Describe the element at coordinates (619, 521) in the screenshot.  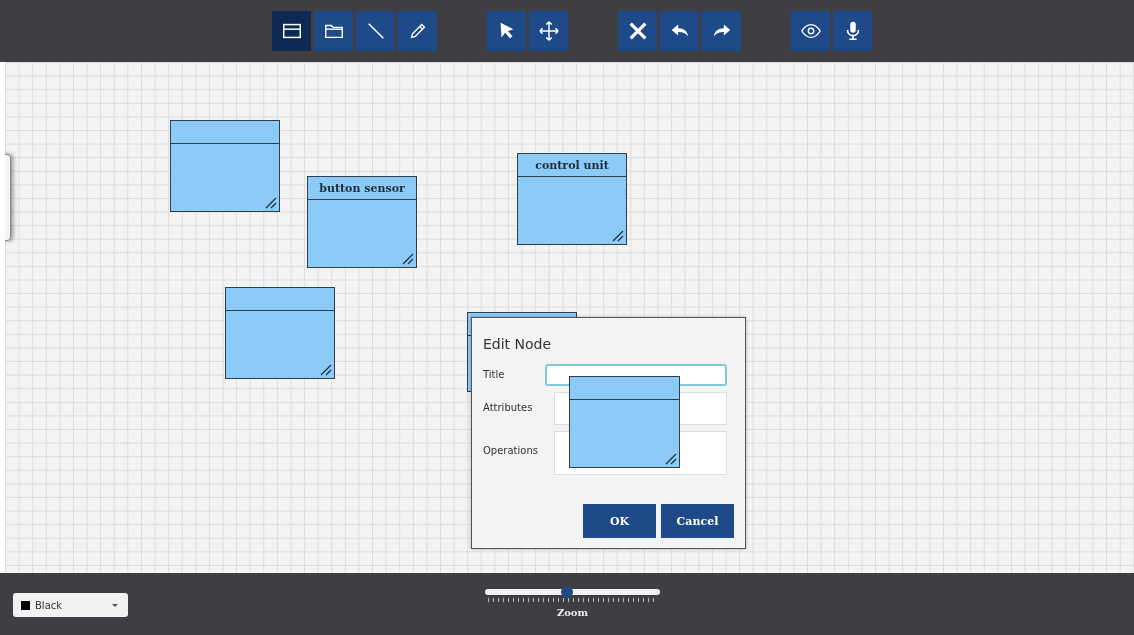
I see `ok-button: OK` at that location.